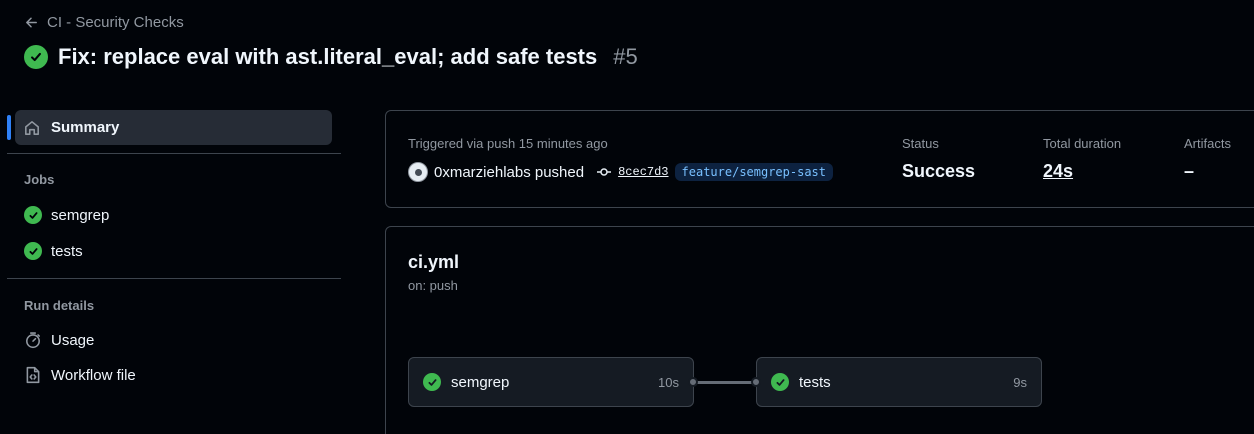 Image resolution: width=1254 pixels, height=434 pixels. Describe the element at coordinates (756, 382) in the screenshot. I see `input-port` at that location.